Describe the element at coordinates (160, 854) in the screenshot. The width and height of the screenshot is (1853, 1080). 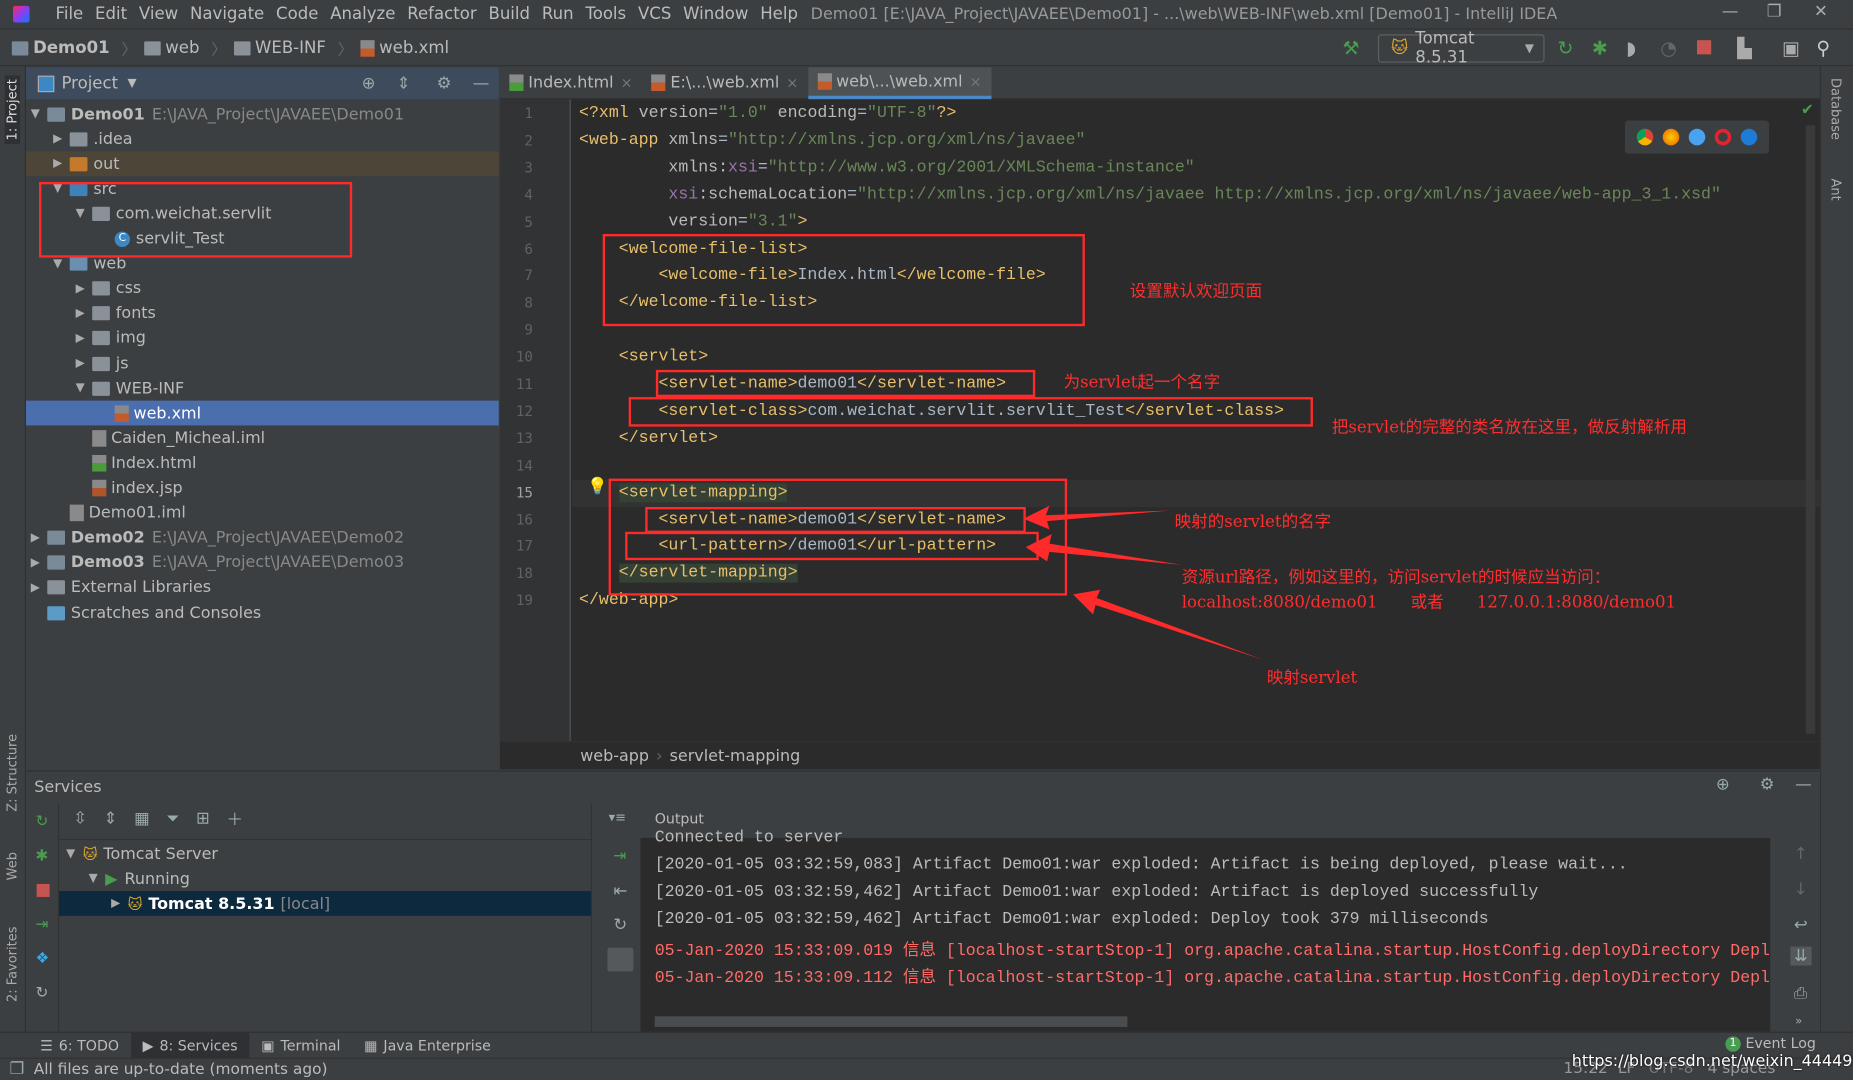
I see `service-label: Tomcat Server` at that location.